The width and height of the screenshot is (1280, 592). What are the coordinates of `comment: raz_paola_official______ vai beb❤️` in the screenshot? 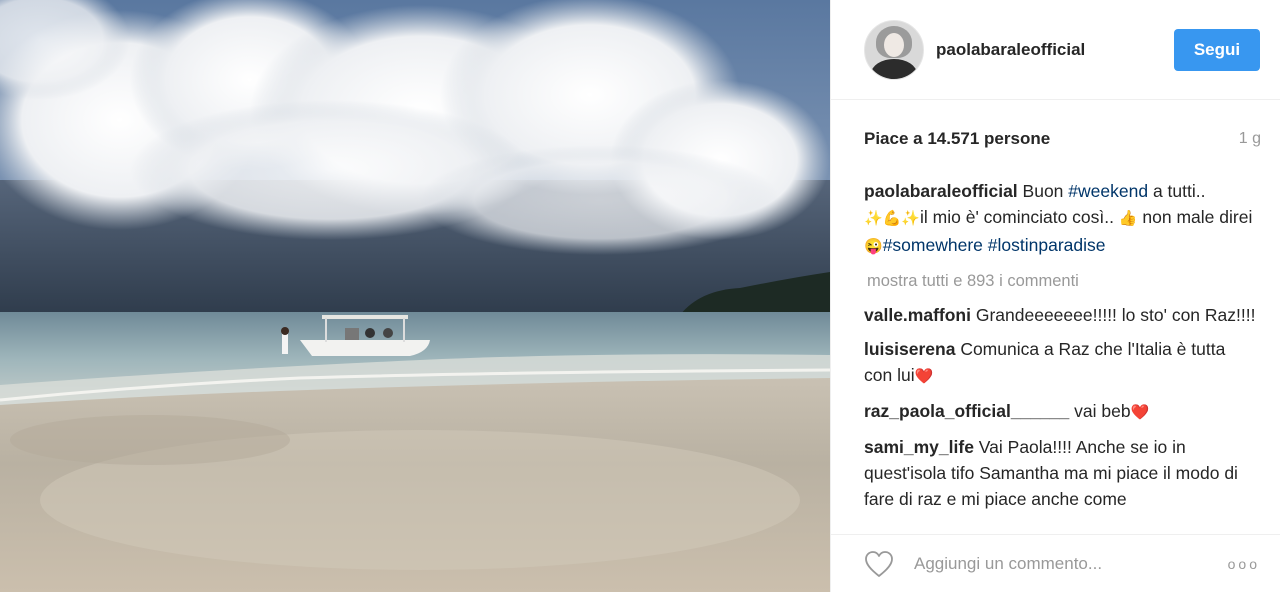 It's located at (1061, 412).